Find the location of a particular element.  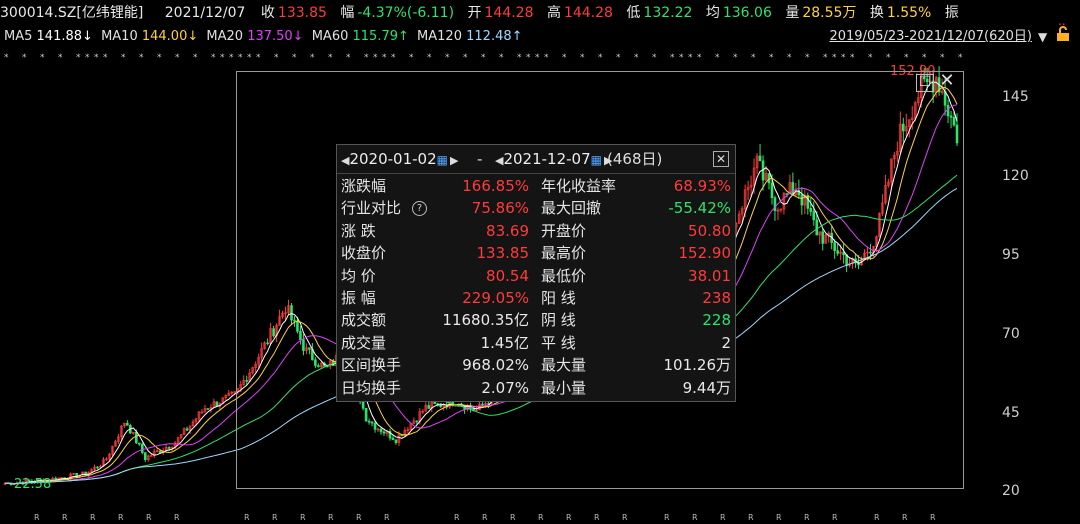

stats-row: 行业对比? 75.86% 最大回撤 -55.42% is located at coordinates (536, 208).